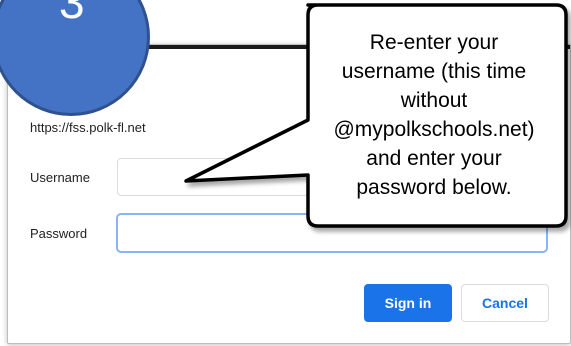 The height and width of the screenshot is (346, 571). What do you see at coordinates (434, 71) in the screenshot?
I see `callout-line: username (this time` at bounding box center [434, 71].